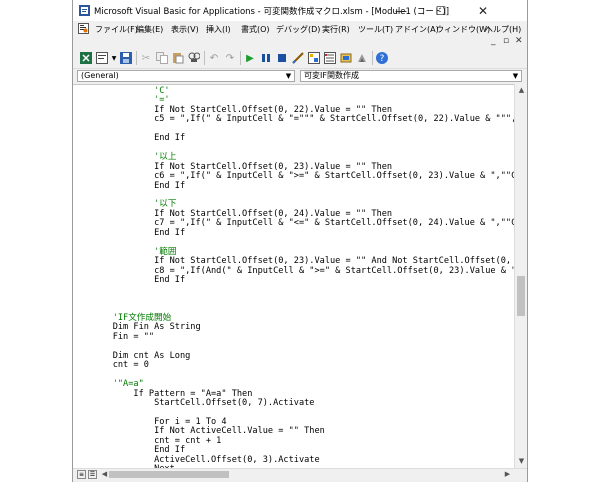 The image size is (599, 482). What do you see at coordinates (336, 29) in the screenshot?
I see `menu-run: 実行(R)` at bounding box center [336, 29].